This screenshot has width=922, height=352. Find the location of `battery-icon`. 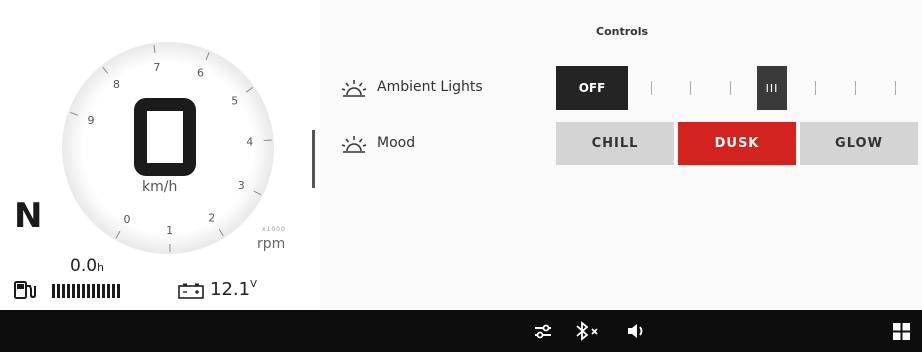

battery-icon is located at coordinates (191, 291).